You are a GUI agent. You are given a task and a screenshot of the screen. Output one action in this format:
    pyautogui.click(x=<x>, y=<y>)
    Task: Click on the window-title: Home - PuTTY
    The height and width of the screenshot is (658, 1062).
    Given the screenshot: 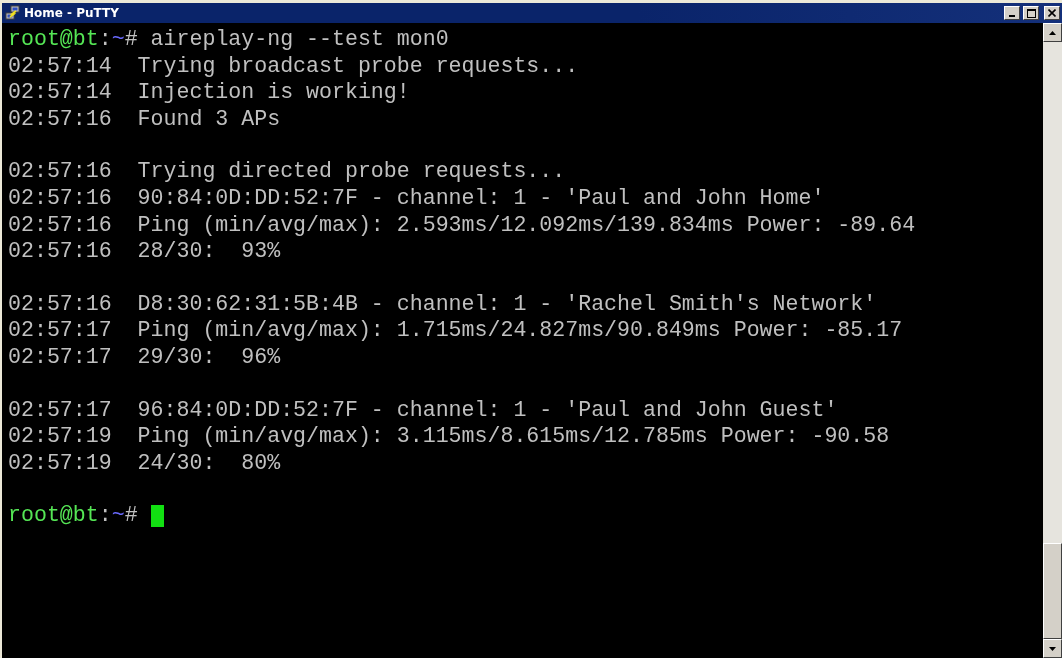 What is the action you would take?
    pyautogui.click(x=72, y=13)
    